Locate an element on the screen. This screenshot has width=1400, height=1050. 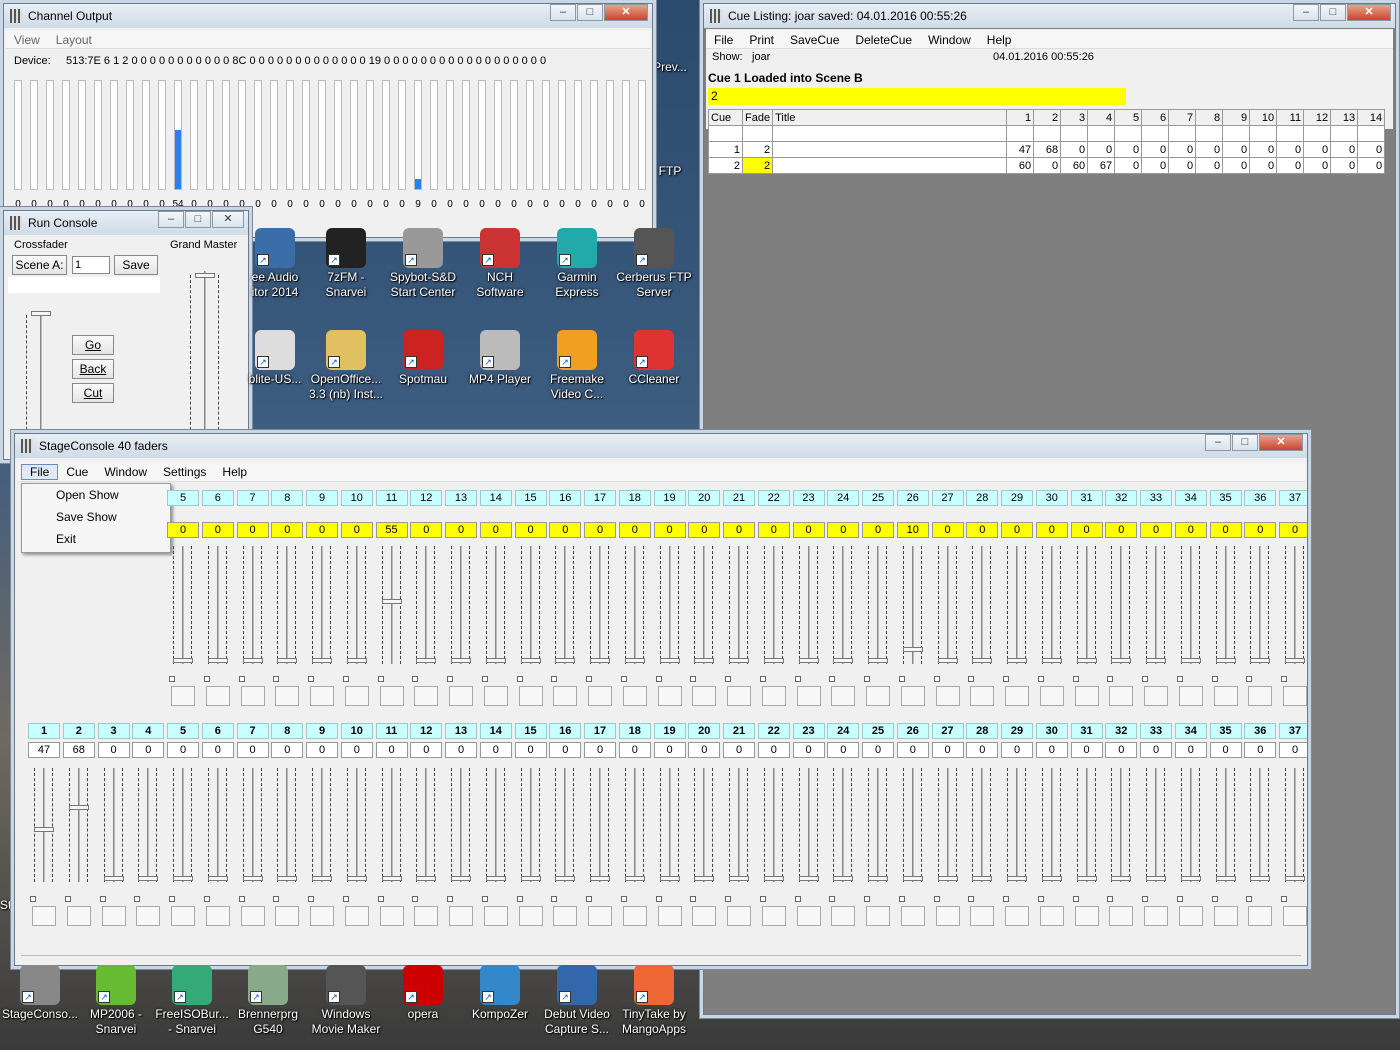
desktop-icon: ↗ Spybot-S&D Start Center is located at coordinates (423, 264).